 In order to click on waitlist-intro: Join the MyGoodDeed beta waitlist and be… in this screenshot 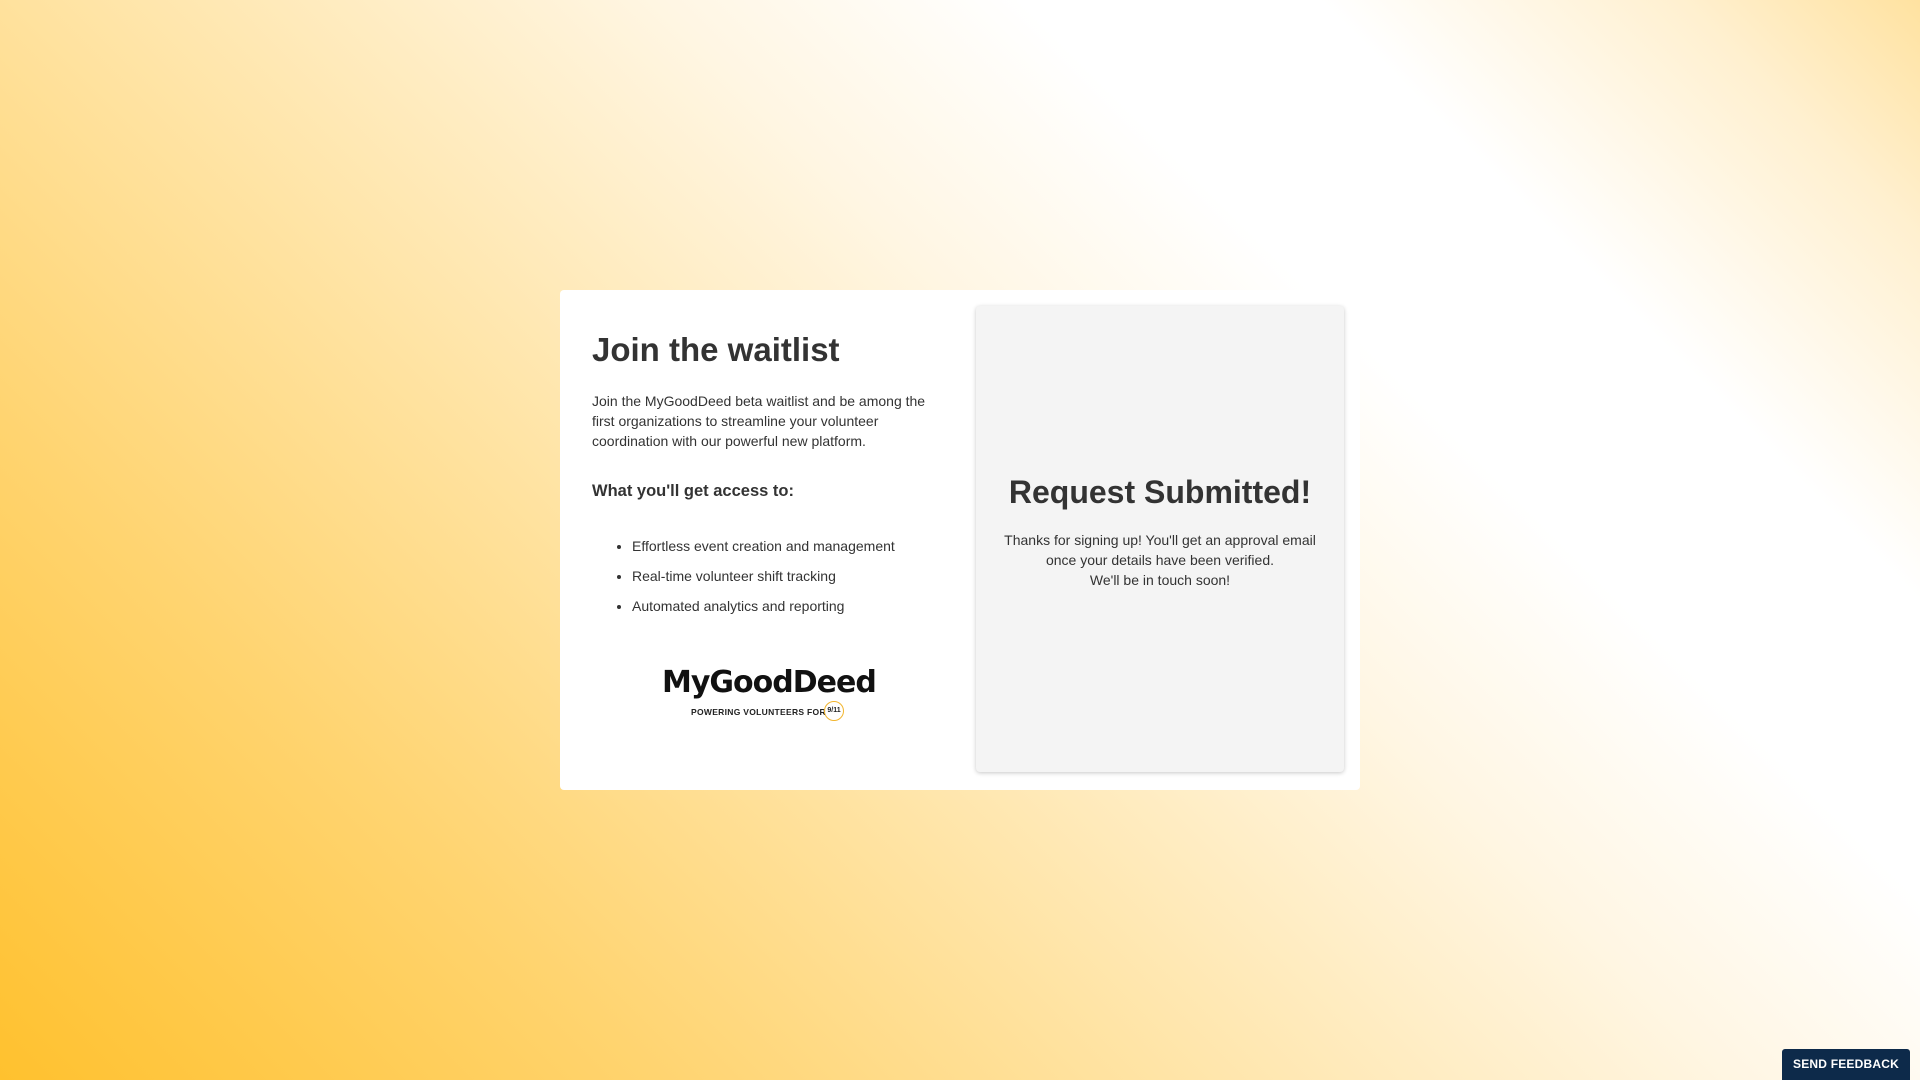, I will do `click(759, 421)`.